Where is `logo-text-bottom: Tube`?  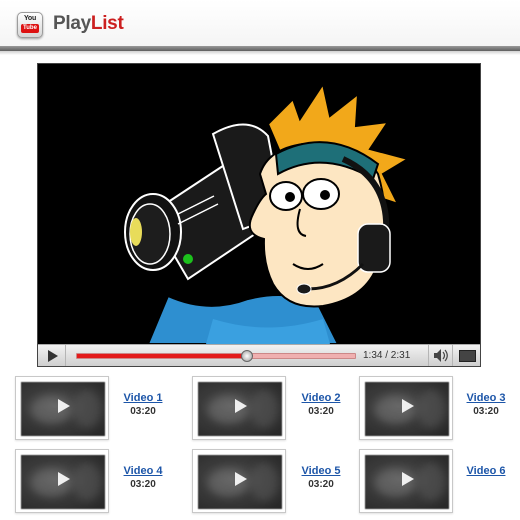 logo-text-bottom: Tube is located at coordinates (30, 28).